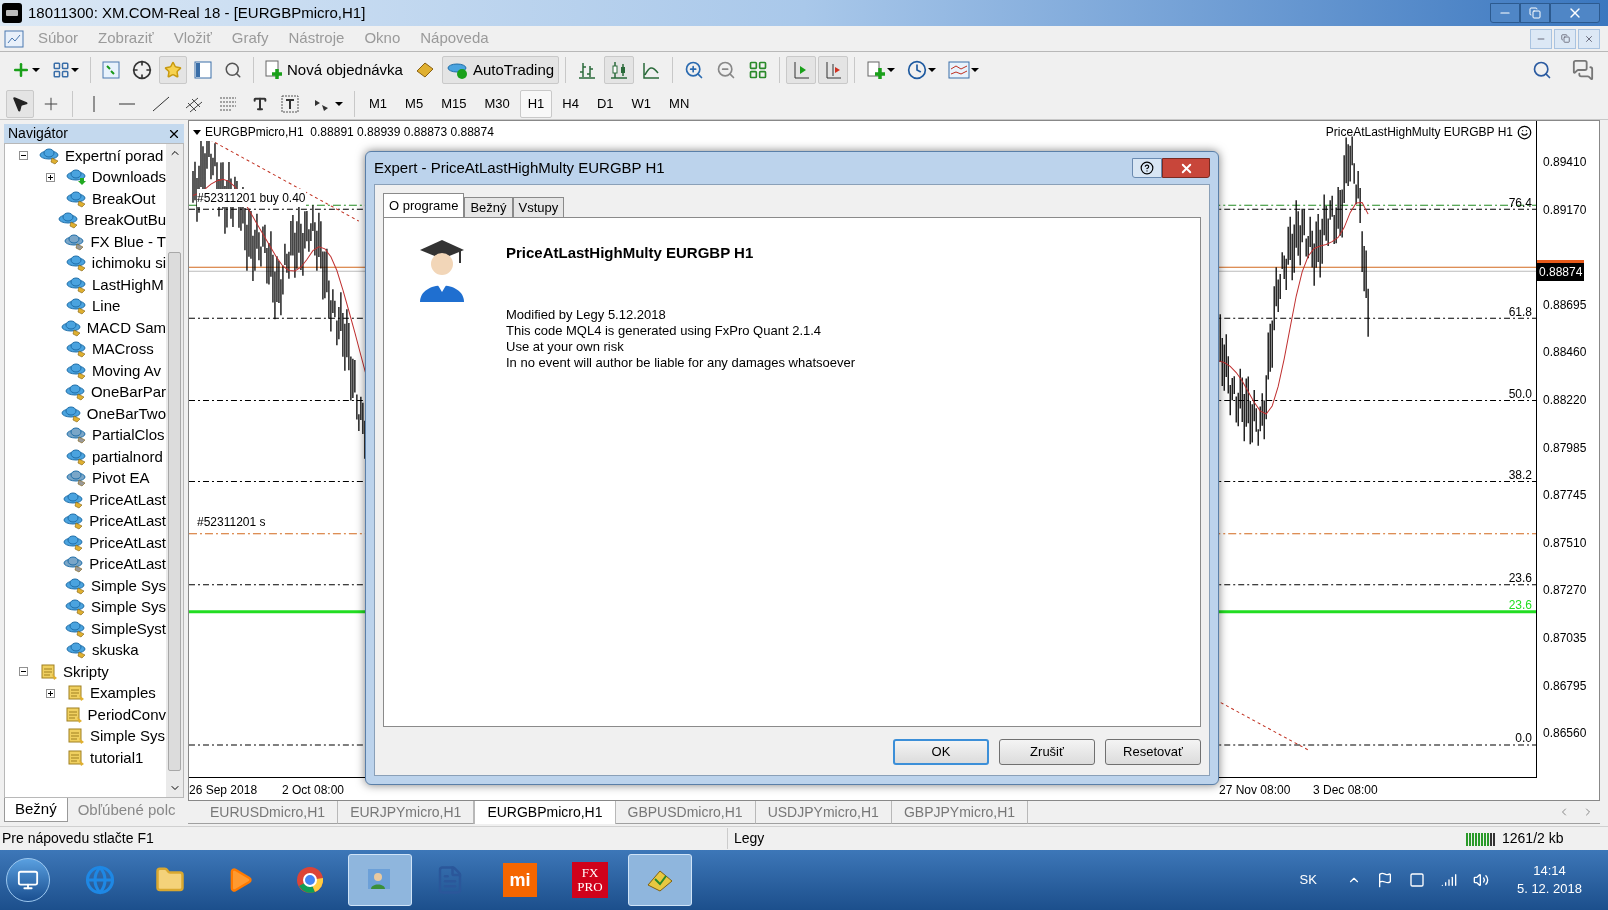  What do you see at coordinates (106, 306) in the screenshot?
I see `tree-item: Line` at bounding box center [106, 306].